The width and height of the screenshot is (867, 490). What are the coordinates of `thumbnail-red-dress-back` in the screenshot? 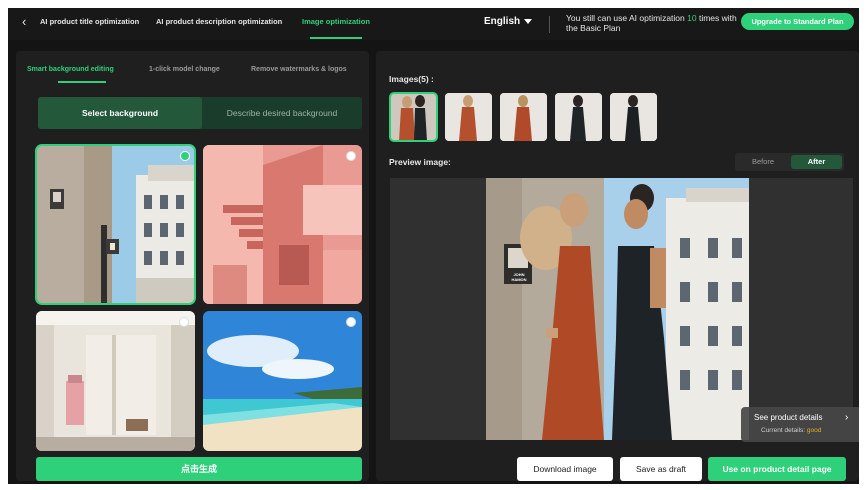 It's located at (523, 117).